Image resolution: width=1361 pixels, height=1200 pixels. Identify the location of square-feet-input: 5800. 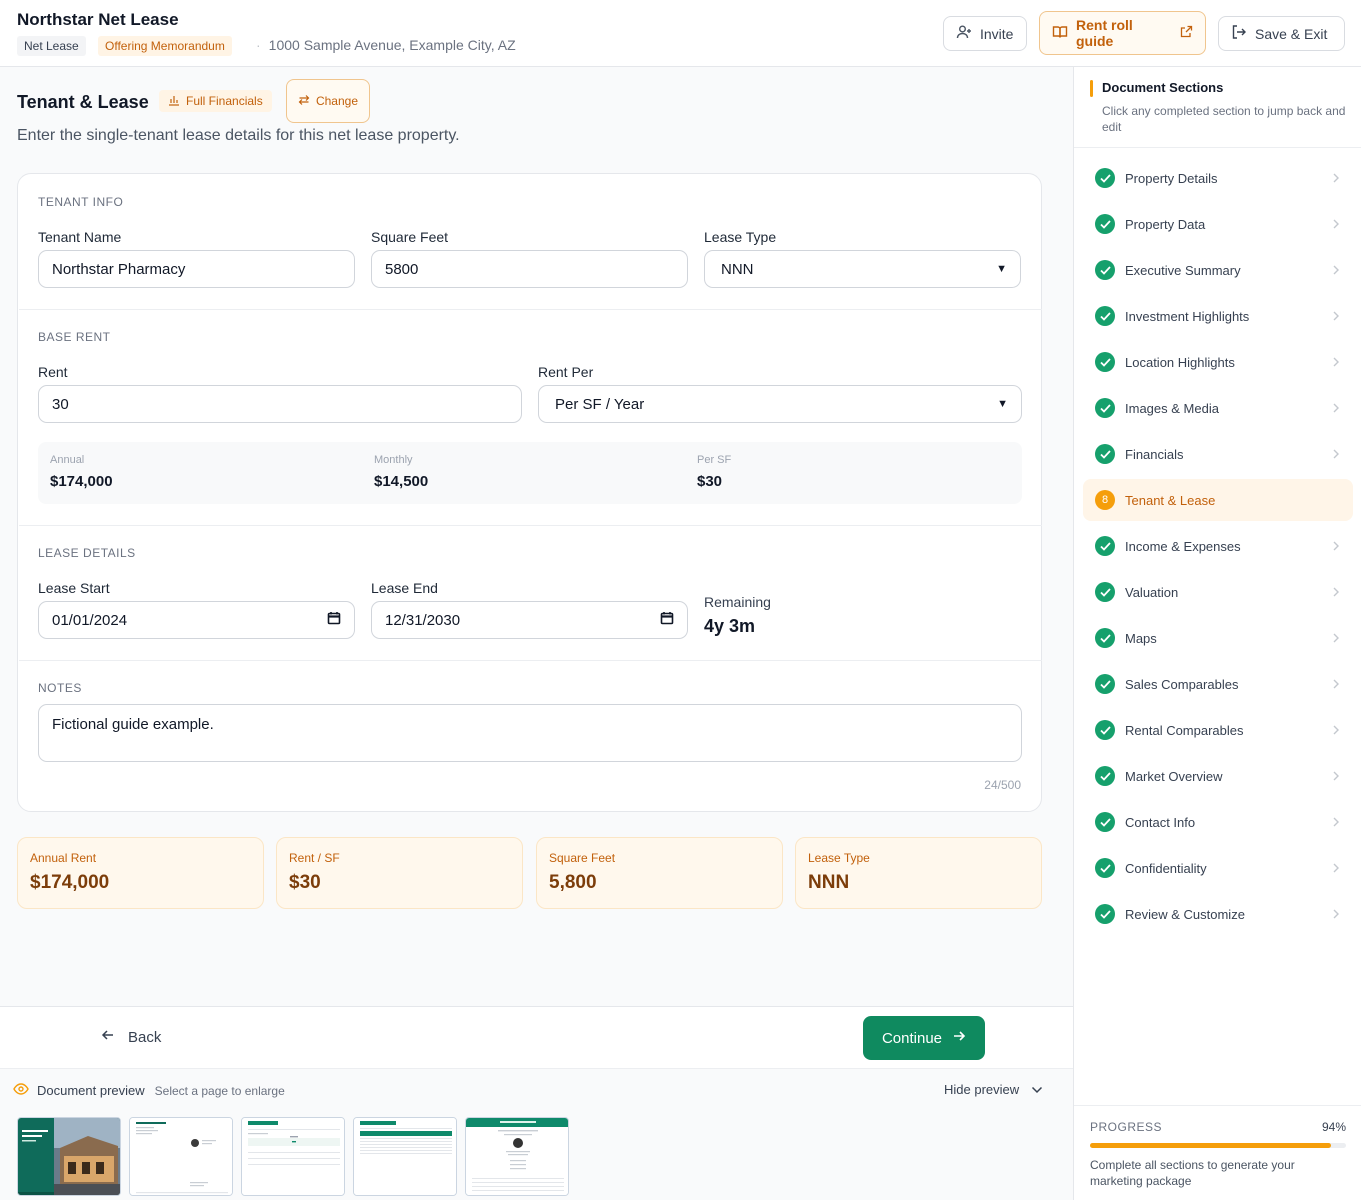
(529, 269).